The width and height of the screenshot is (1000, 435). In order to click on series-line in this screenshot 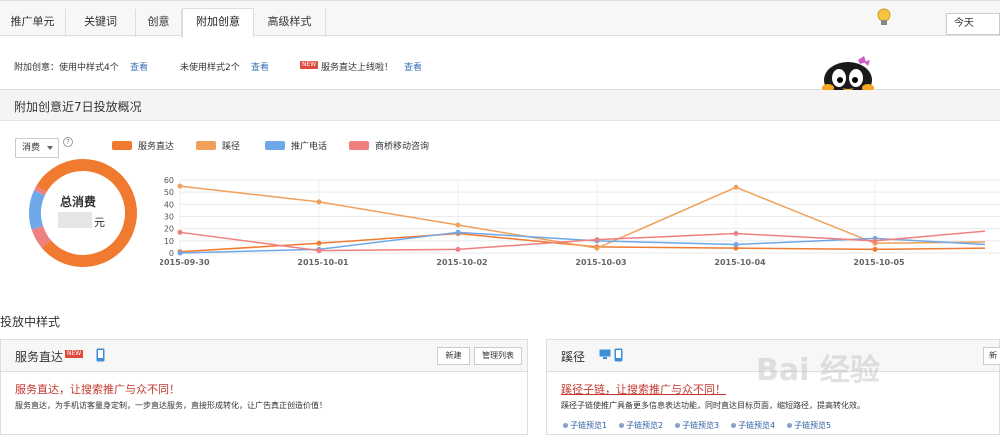, I will do `click(582, 242)`.